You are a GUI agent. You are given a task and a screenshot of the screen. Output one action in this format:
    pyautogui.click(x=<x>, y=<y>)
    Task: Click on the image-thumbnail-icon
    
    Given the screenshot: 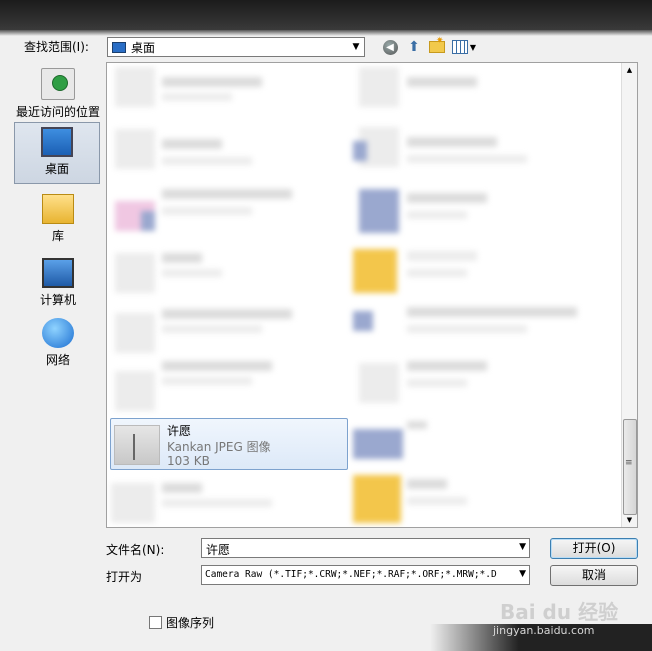 What is the action you would take?
    pyautogui.click(x=137, y=445)
    